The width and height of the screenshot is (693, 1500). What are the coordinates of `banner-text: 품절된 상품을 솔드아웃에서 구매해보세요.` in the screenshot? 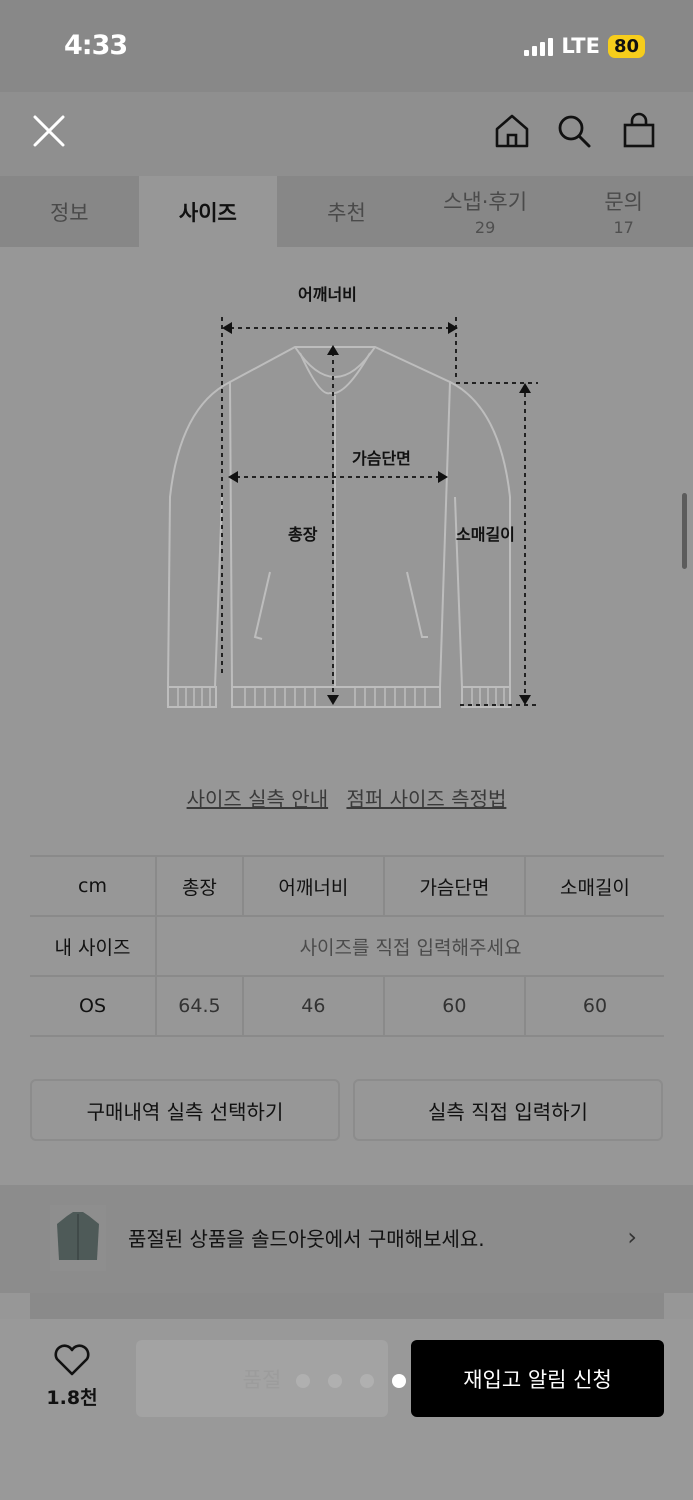 It's located at (306, 1239).